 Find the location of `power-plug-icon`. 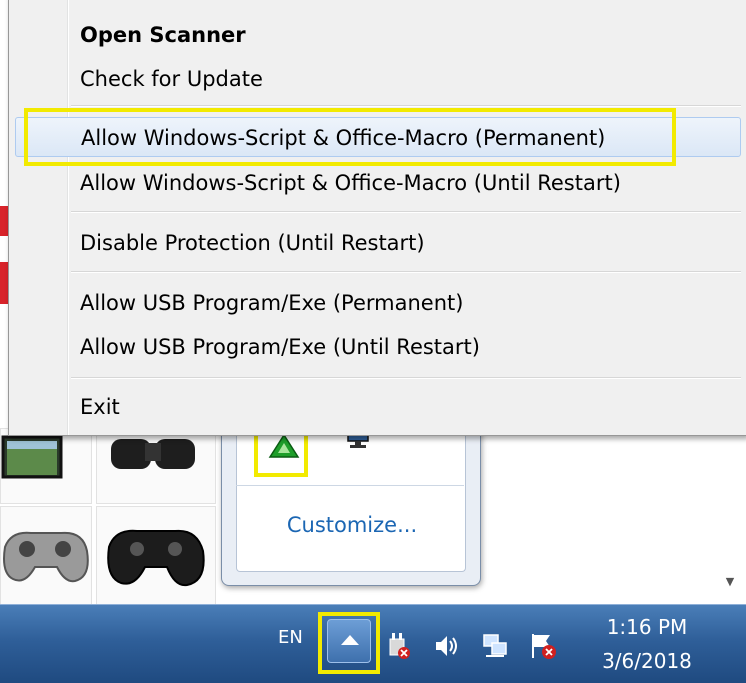

power-plug-icon is located at coordinates (399, 646).